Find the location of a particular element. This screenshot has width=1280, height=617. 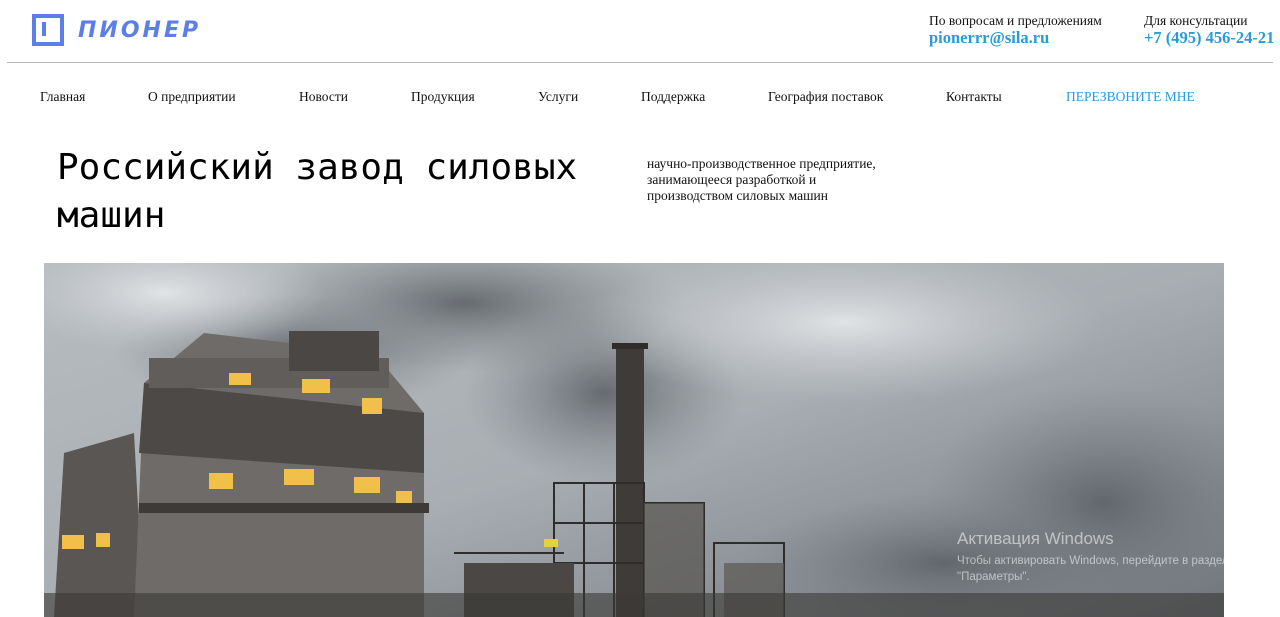

brand-name: ПИОНЕР is located at coordinates (140, 30).